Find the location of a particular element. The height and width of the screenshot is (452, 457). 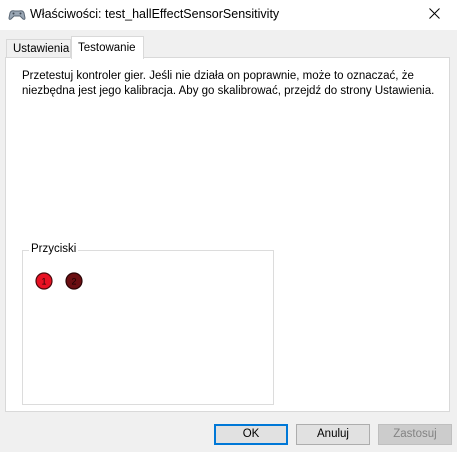

button-2-number: 2 is located at coordinates (73, 282).